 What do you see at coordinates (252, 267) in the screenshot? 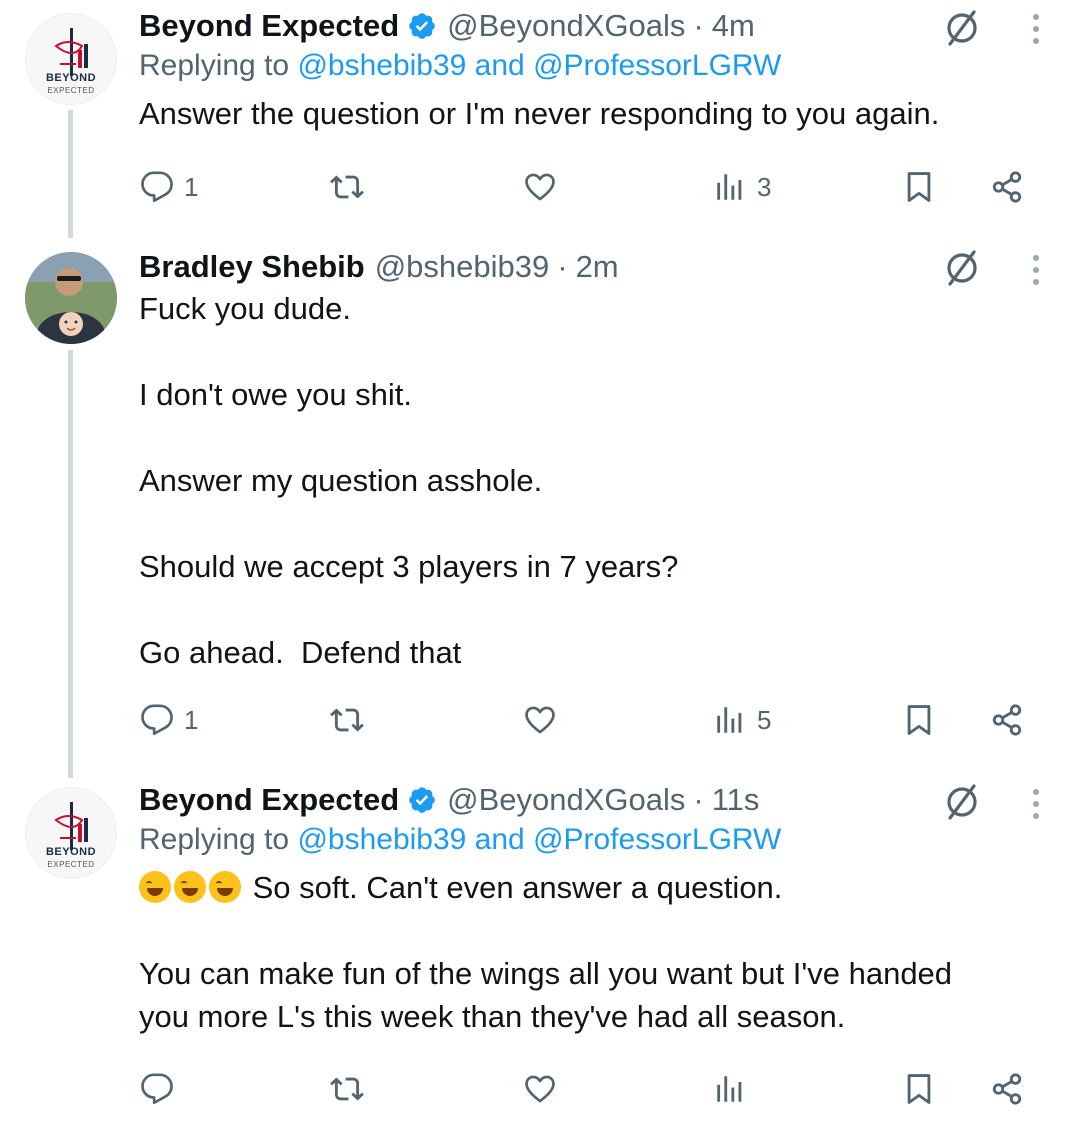
I see `display-name: Bradley Shebib` at bounding box center [252, 267].